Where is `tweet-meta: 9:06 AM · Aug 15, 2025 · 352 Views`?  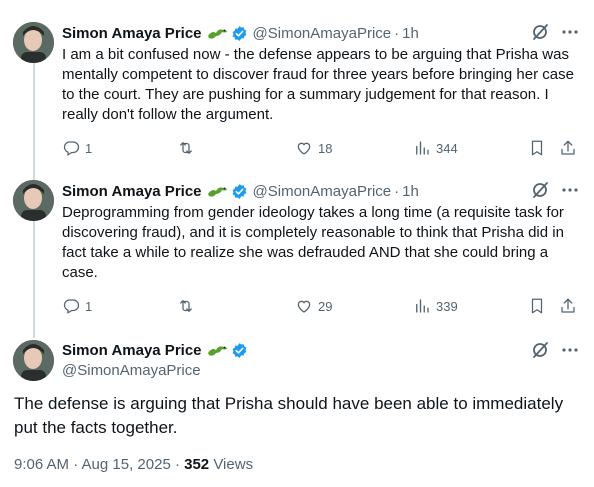 tweet-meta: 9:06 AM · Aug 15, 2025 · 352 Views is located at coordinates (133, 464).